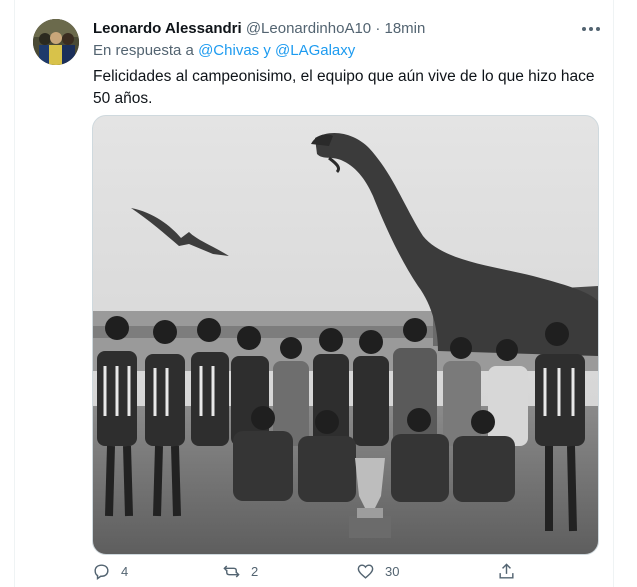 This screenshot has width=637, height=587. I want to click on reply-button: 4, so click(110, 571).